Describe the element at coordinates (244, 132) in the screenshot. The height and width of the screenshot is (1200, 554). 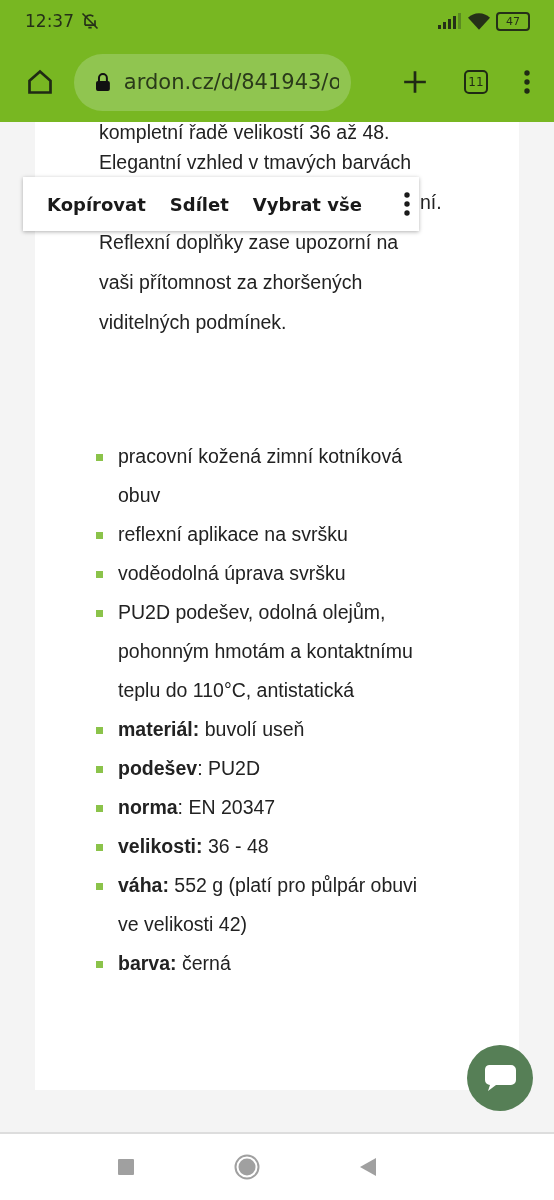
I see `paragraph-line: kompletní řadě velikostí 36 až 48.` at that location.